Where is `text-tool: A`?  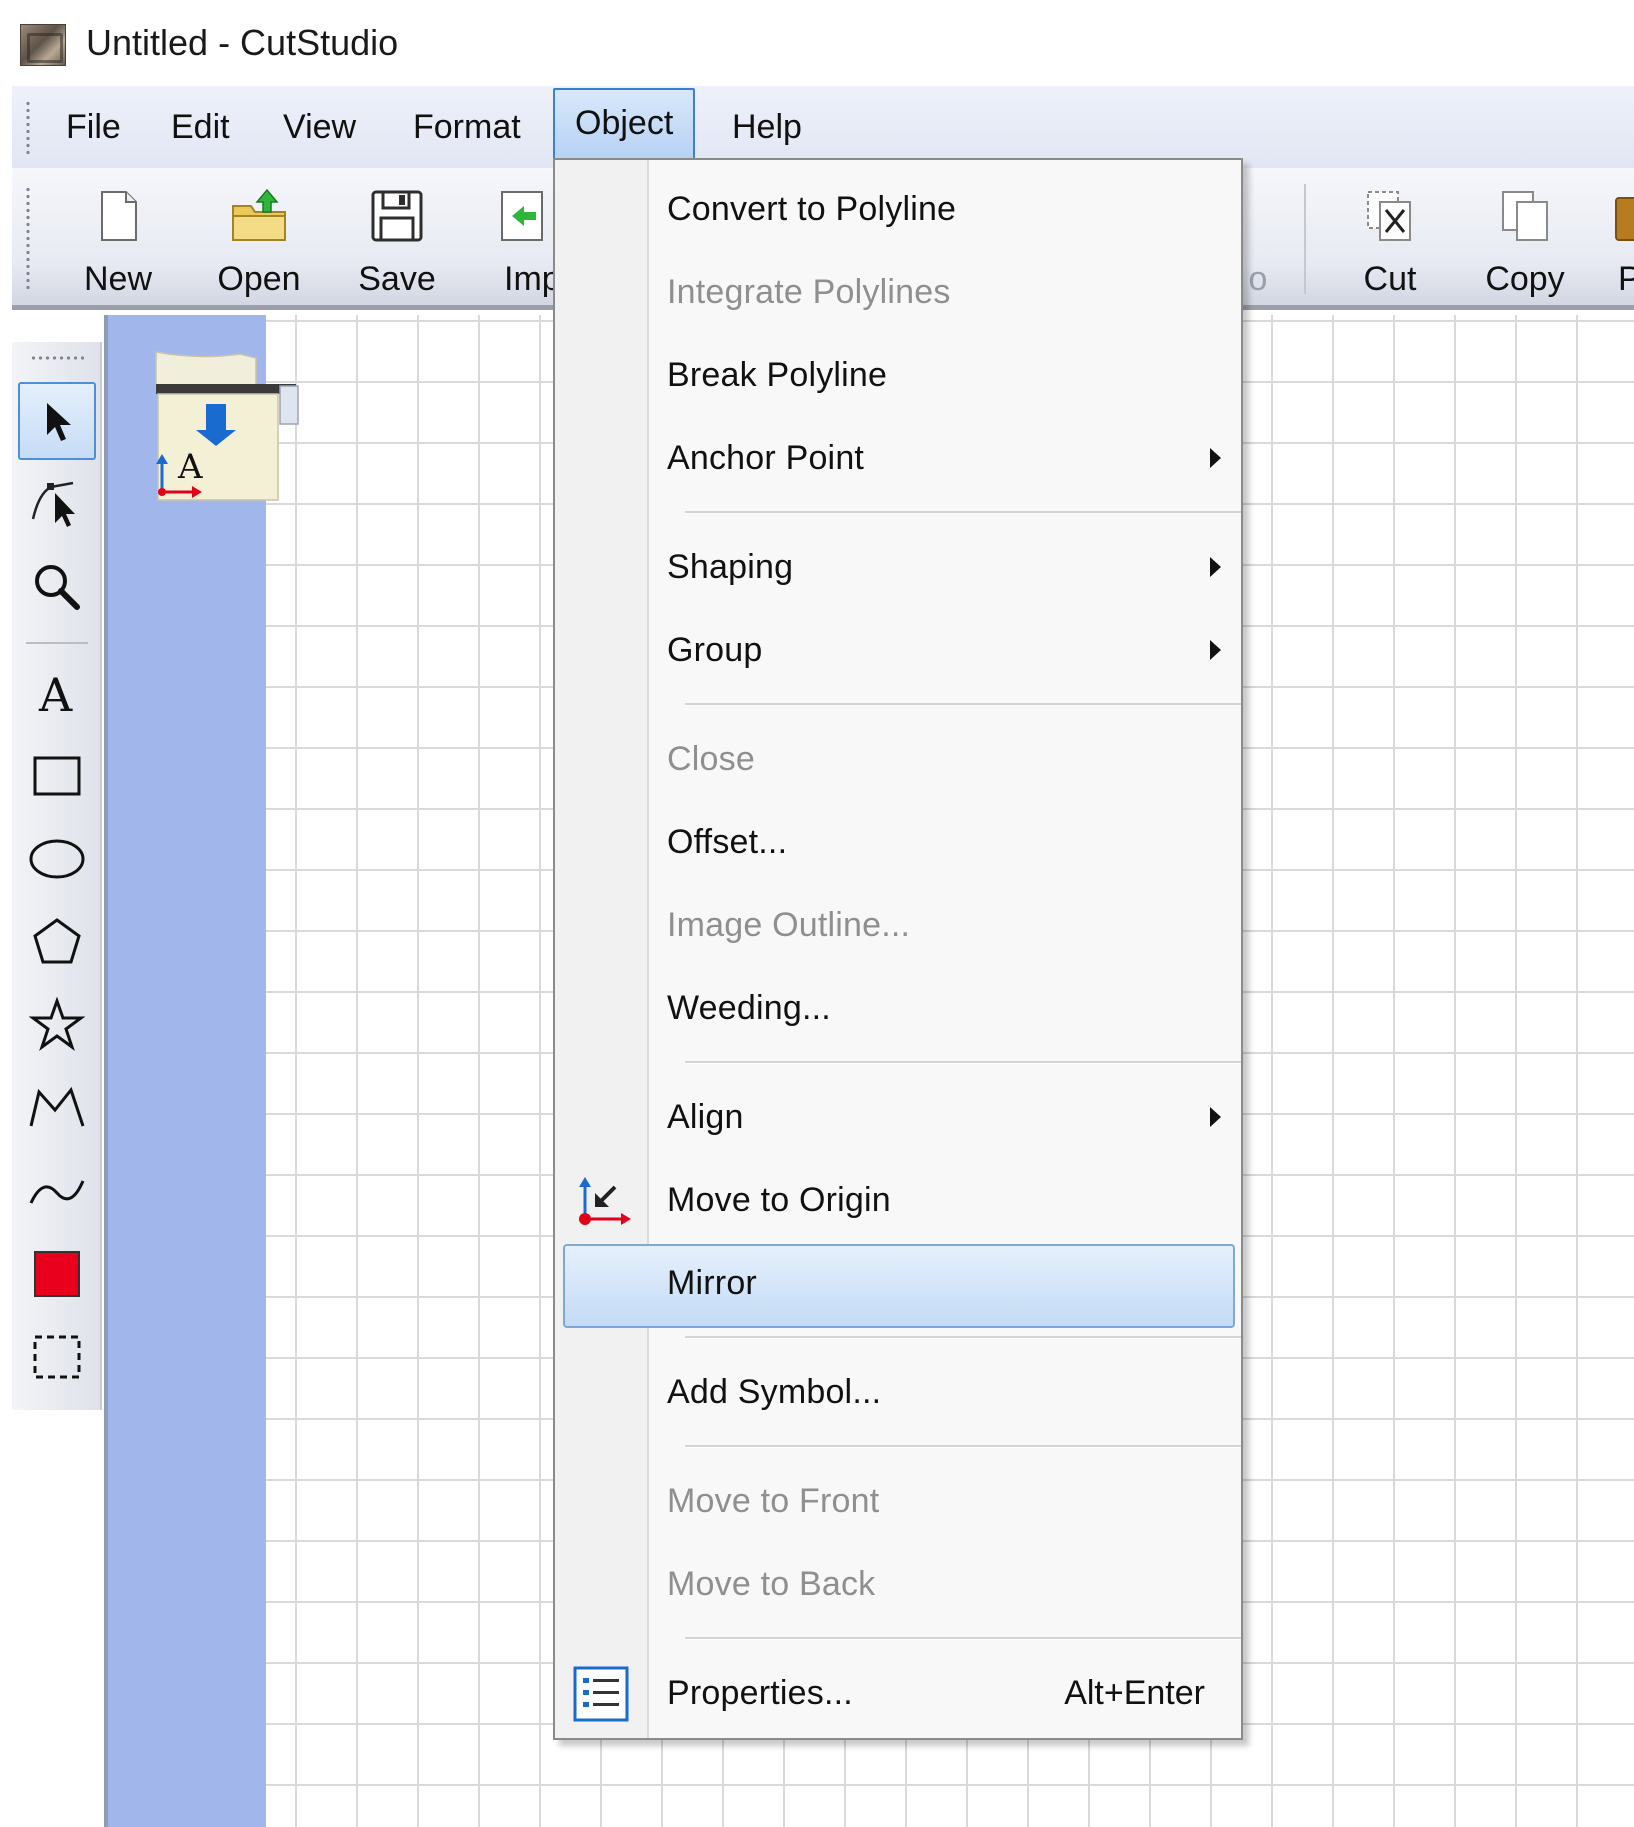
text-tool: A is located at coordinates (57, 693).